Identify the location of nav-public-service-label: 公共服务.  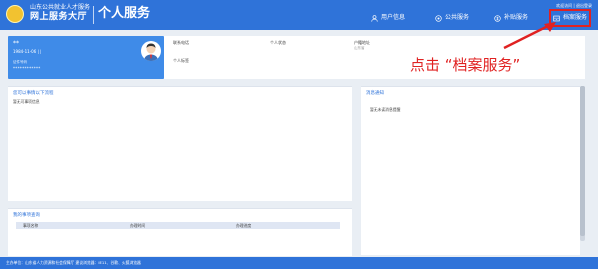
(457, 17).